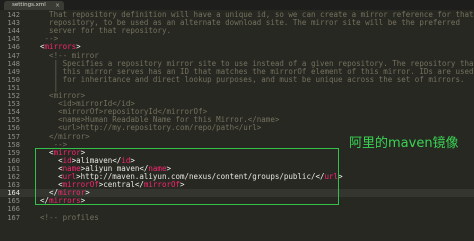 This screenshot has height=241, width=474. Describe the element at coordinates (13, 15) in the screenshot. I see `line-number: 142` at that location.